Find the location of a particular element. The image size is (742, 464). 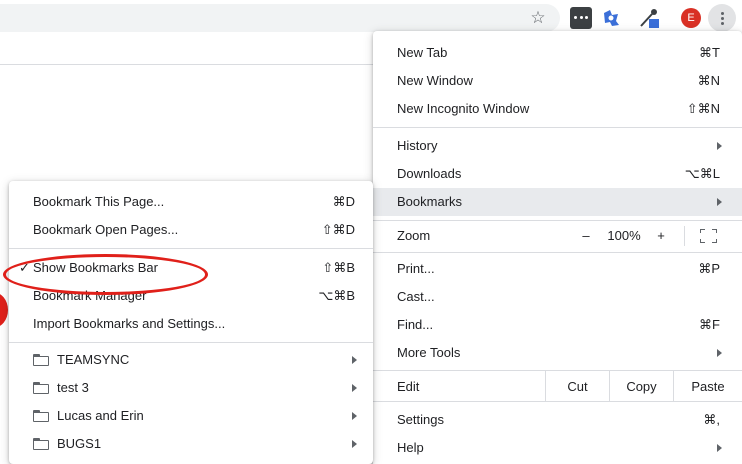

extension-puzzle-icon is located at coordinates (611, 18).